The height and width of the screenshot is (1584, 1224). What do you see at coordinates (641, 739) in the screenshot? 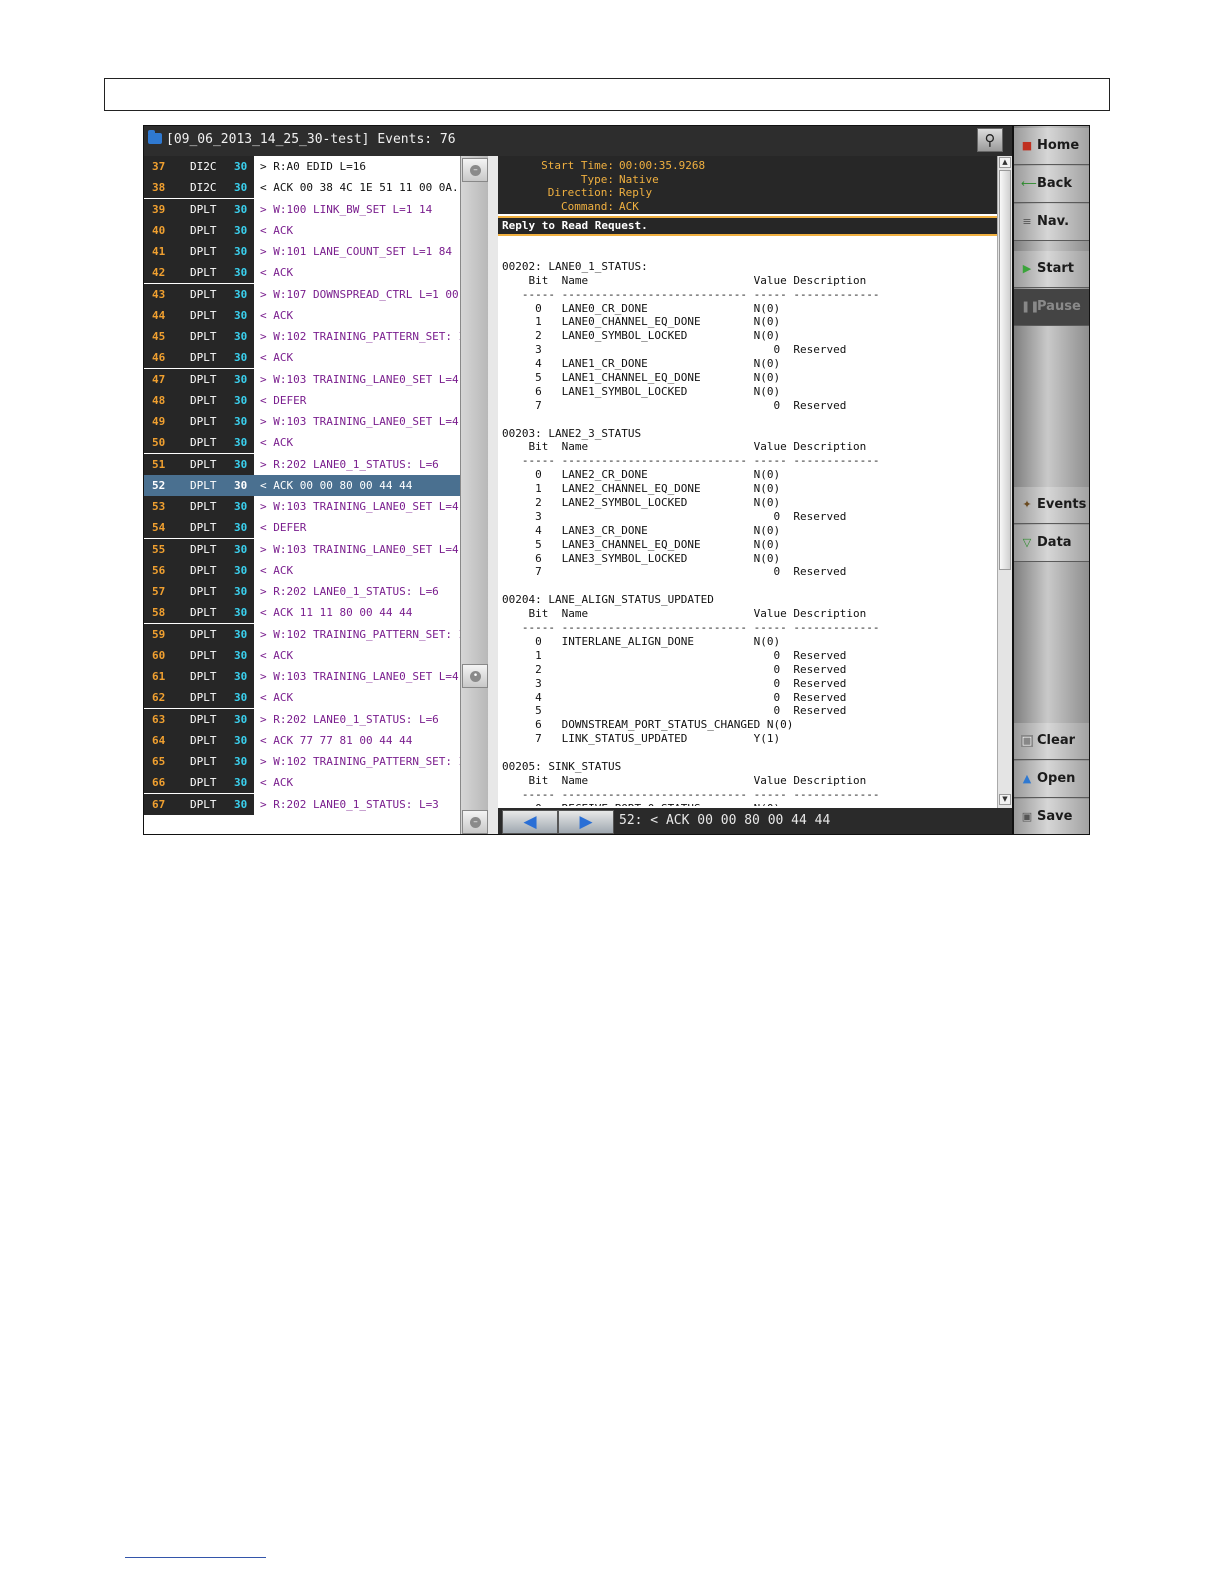
I see `detail-line: 7 LINK_STATUS_UPDATED Y(1)` at bounding box center [641, 739].